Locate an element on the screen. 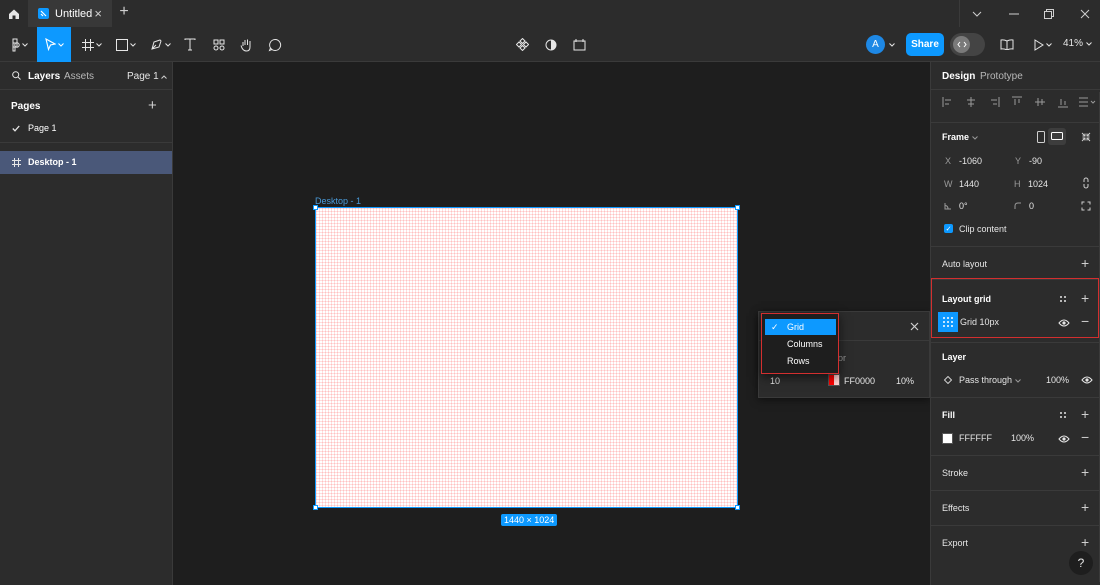  fill-opacity-input: 100% is located at coordinates (1022, 438).